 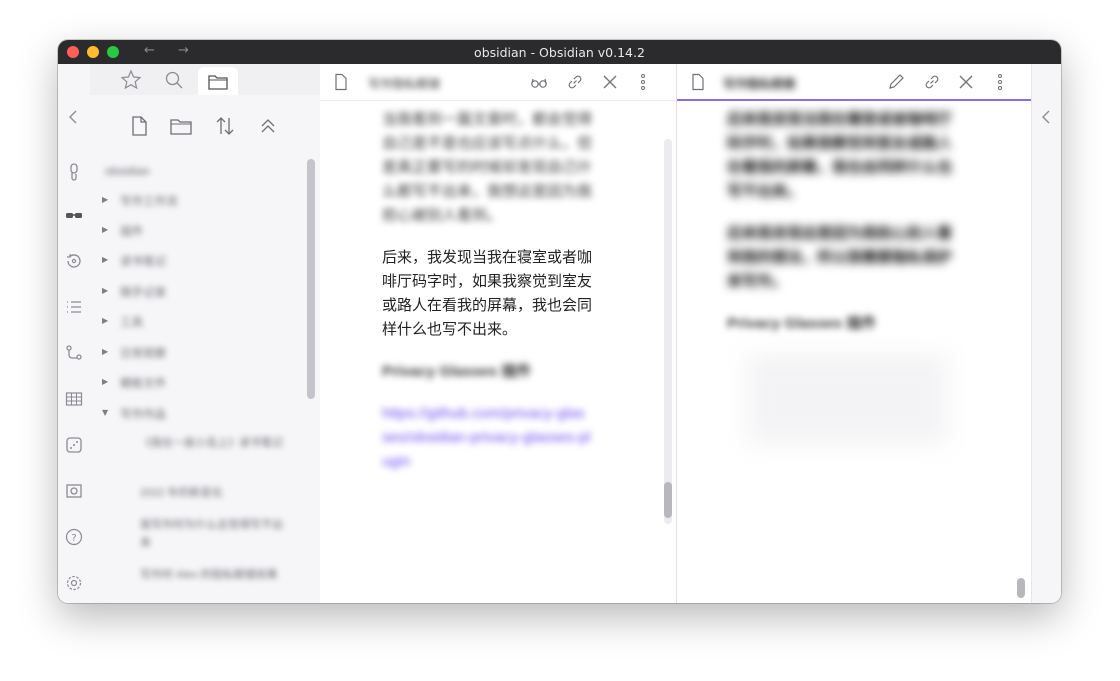 What do you see at coordinates (74, 353) in the screenshot?
I see `graph-icon` at bounding box center [74, 353].